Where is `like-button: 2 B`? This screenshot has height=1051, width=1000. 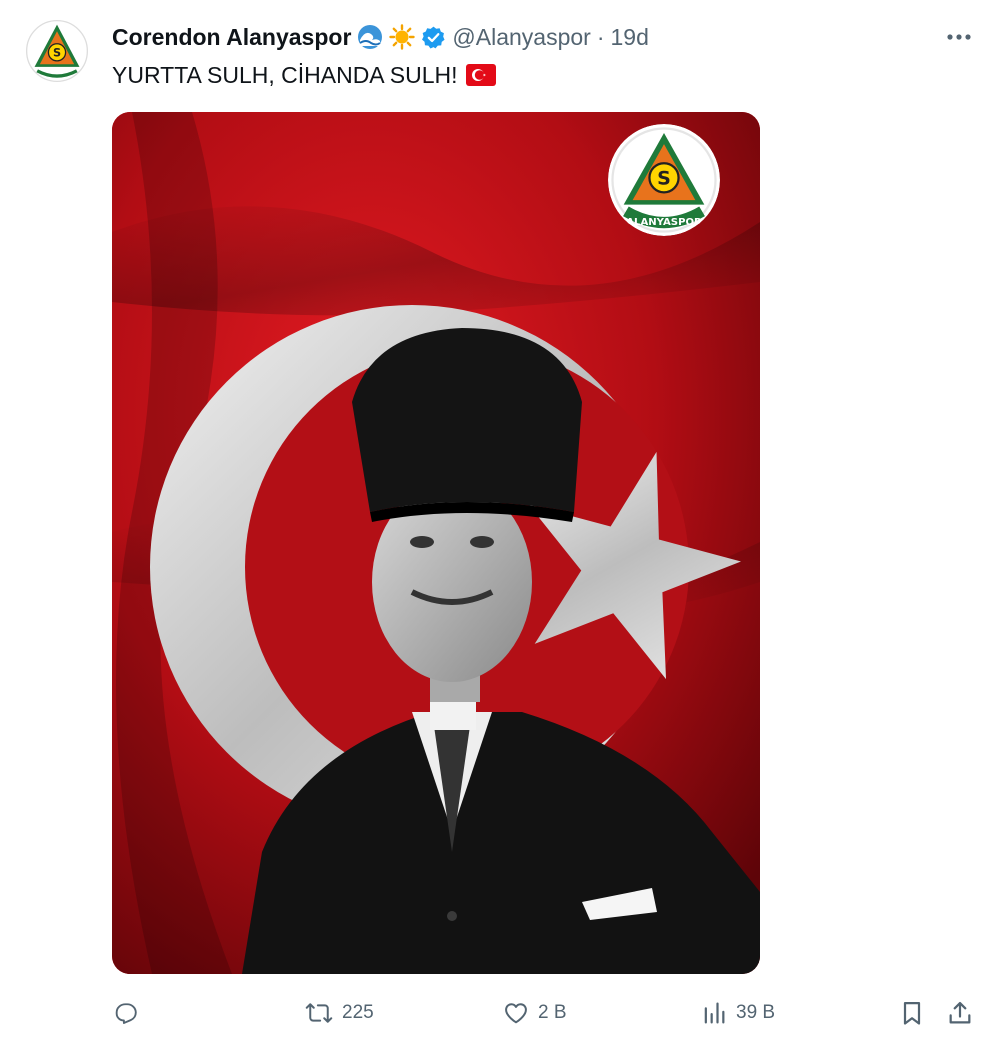
like-button: 2 B is located at coordinates (534, 1013).